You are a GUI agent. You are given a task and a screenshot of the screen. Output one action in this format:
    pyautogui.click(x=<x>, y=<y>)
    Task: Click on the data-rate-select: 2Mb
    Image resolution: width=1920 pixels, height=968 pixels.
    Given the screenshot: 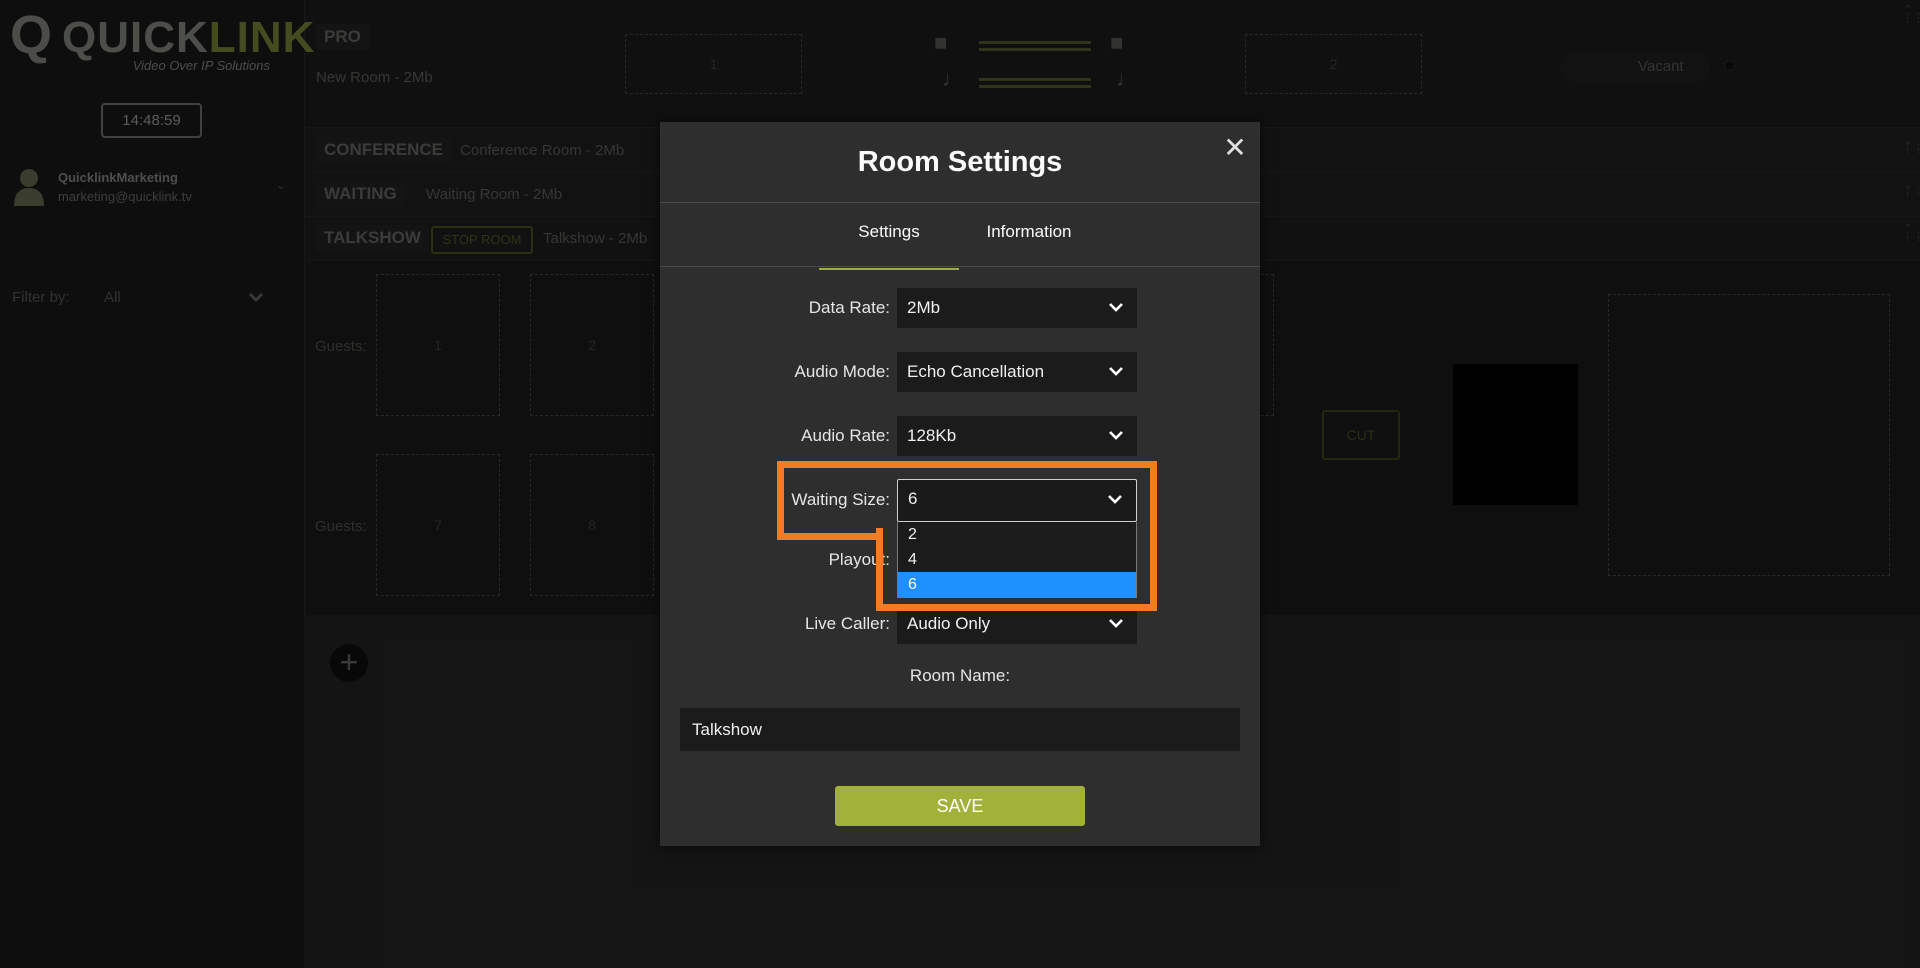 What is the action you would take?
    pyautogui.click(x=1017, y=308)
    